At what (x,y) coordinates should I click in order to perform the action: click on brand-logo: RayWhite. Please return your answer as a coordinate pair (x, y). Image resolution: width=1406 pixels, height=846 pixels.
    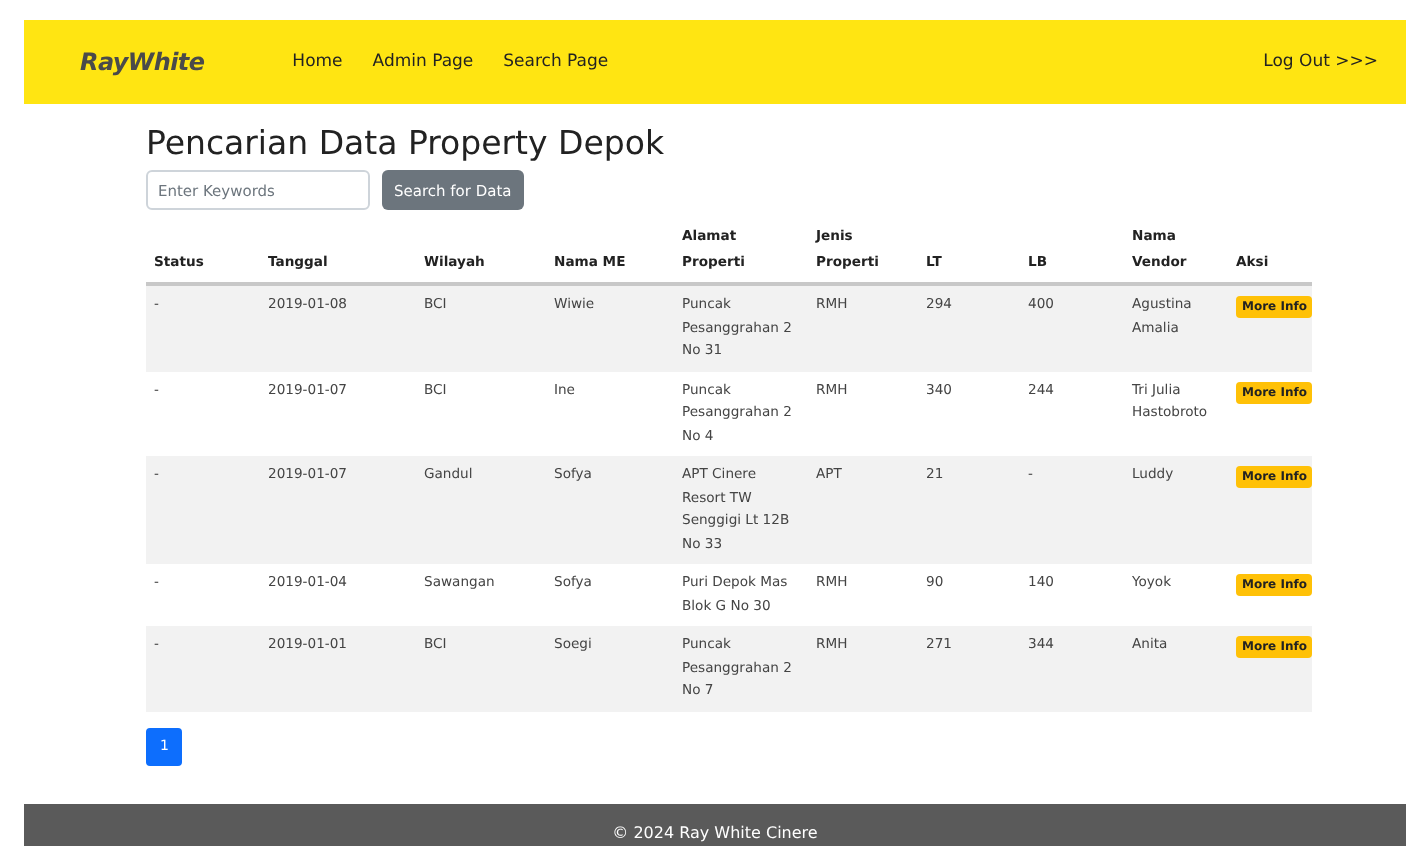
    Looking at the image, I should click on (142, 62).